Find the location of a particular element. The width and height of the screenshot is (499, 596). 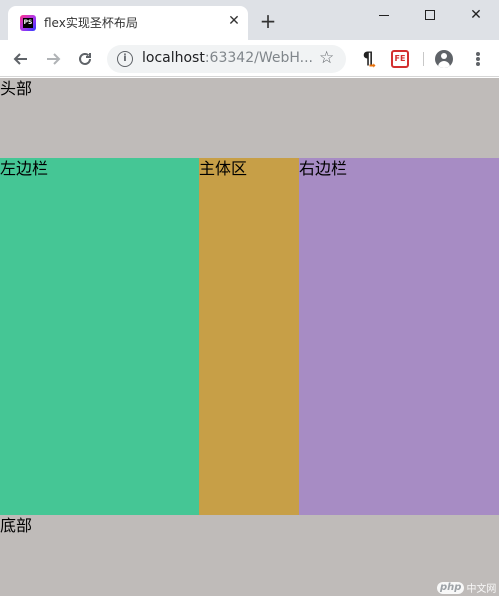

left-sidebar-label: 左边栏 is located at coordinates (24, 168).